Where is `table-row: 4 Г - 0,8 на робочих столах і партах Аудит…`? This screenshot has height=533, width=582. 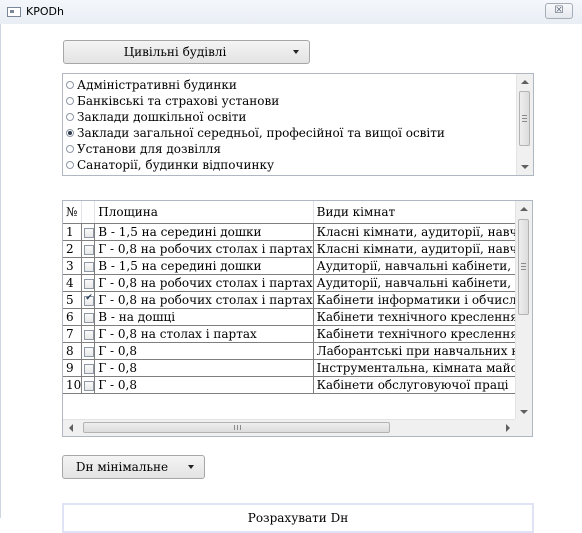
table-row: 4 Г - 0,8 на робочих столах і партах Аудит… is located at coordinates (289, 283).